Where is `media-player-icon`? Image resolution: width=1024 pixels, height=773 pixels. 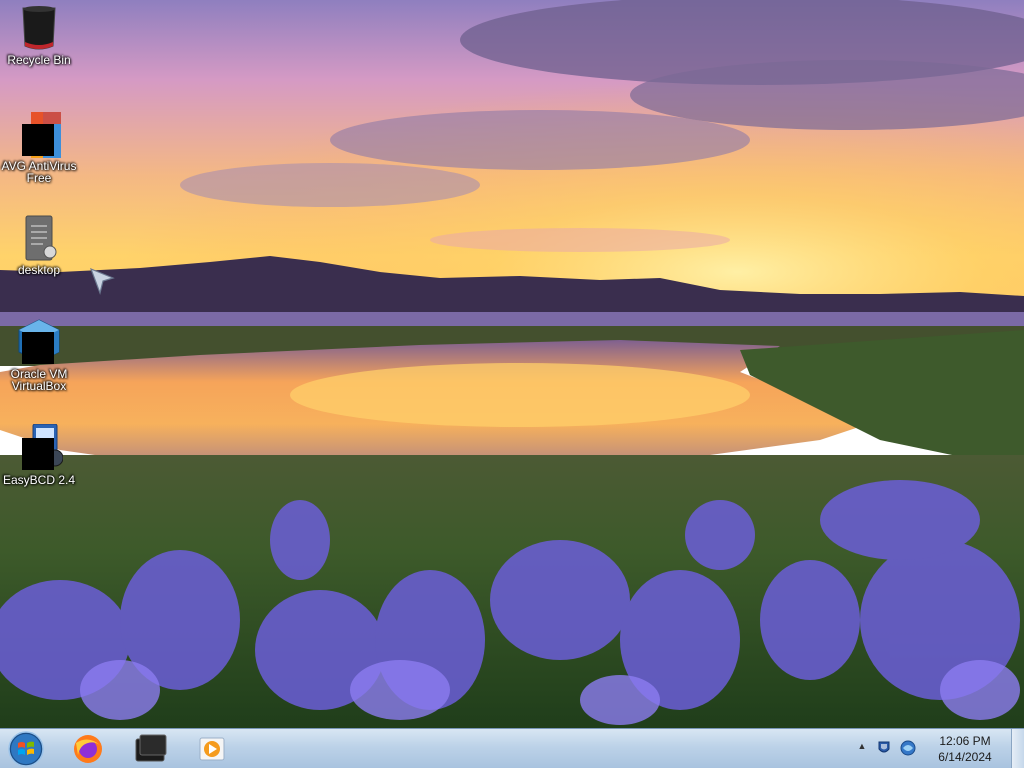
media-player-icon is located at coordinates (212, 749).